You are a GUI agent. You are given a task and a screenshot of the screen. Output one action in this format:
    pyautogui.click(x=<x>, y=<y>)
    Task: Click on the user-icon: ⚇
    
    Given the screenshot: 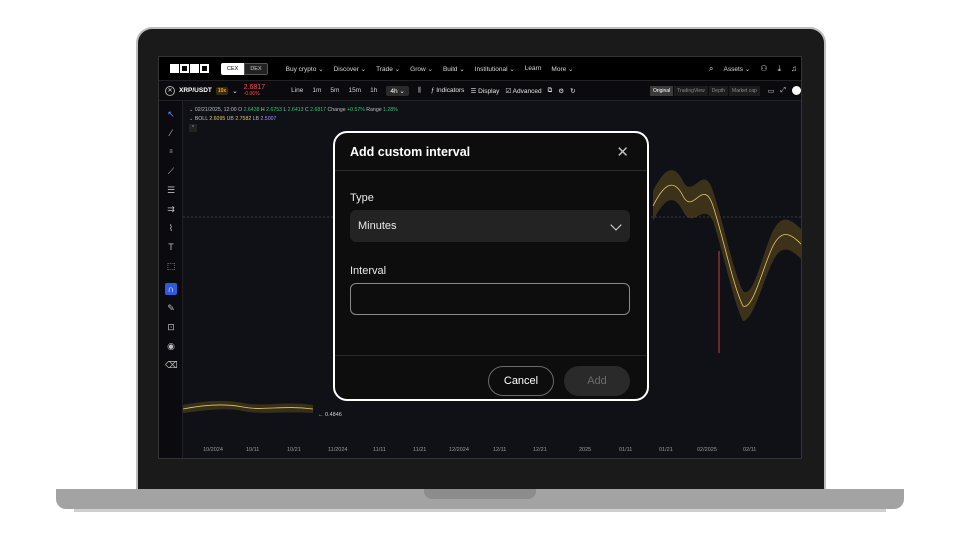 What is the action you would take?
    pyautogui.click(x=763, y=68)
    